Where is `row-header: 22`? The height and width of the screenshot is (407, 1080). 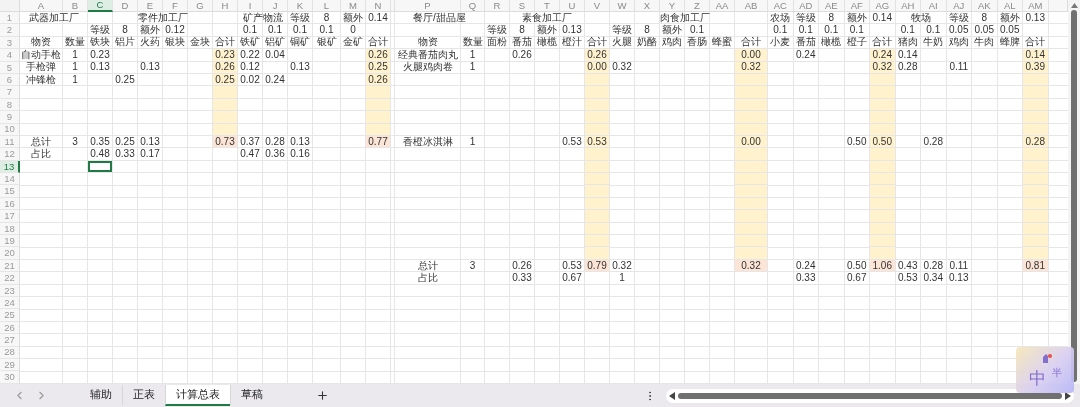
row-header: 22 is located at coordinates (10, 278).